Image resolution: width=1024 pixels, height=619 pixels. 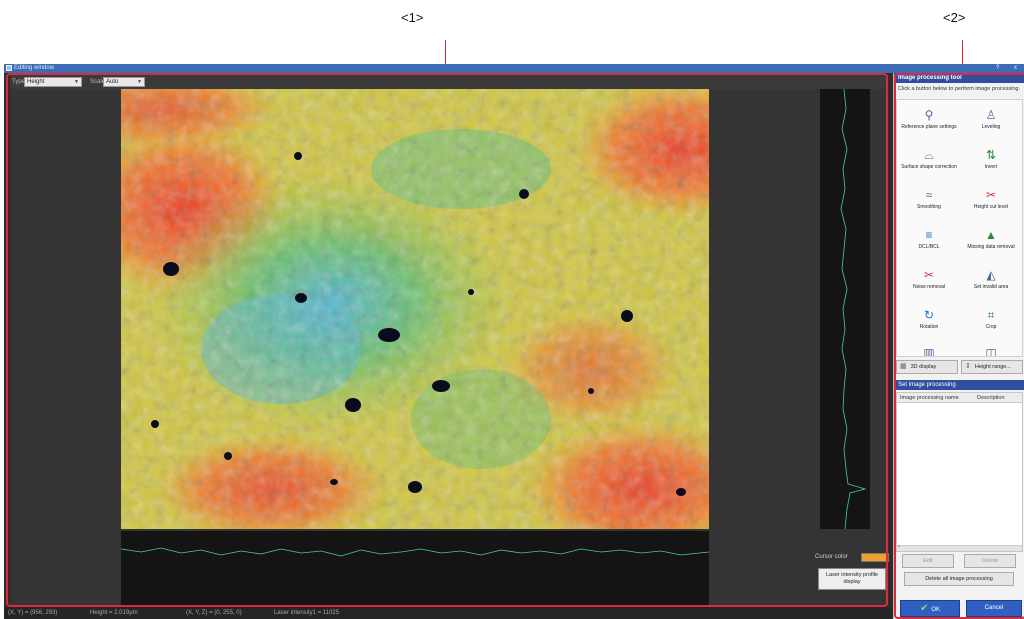 I want to click on status-xyz: (X, Y, Z) = (0, 255, 0), so click(x=214, y=613).